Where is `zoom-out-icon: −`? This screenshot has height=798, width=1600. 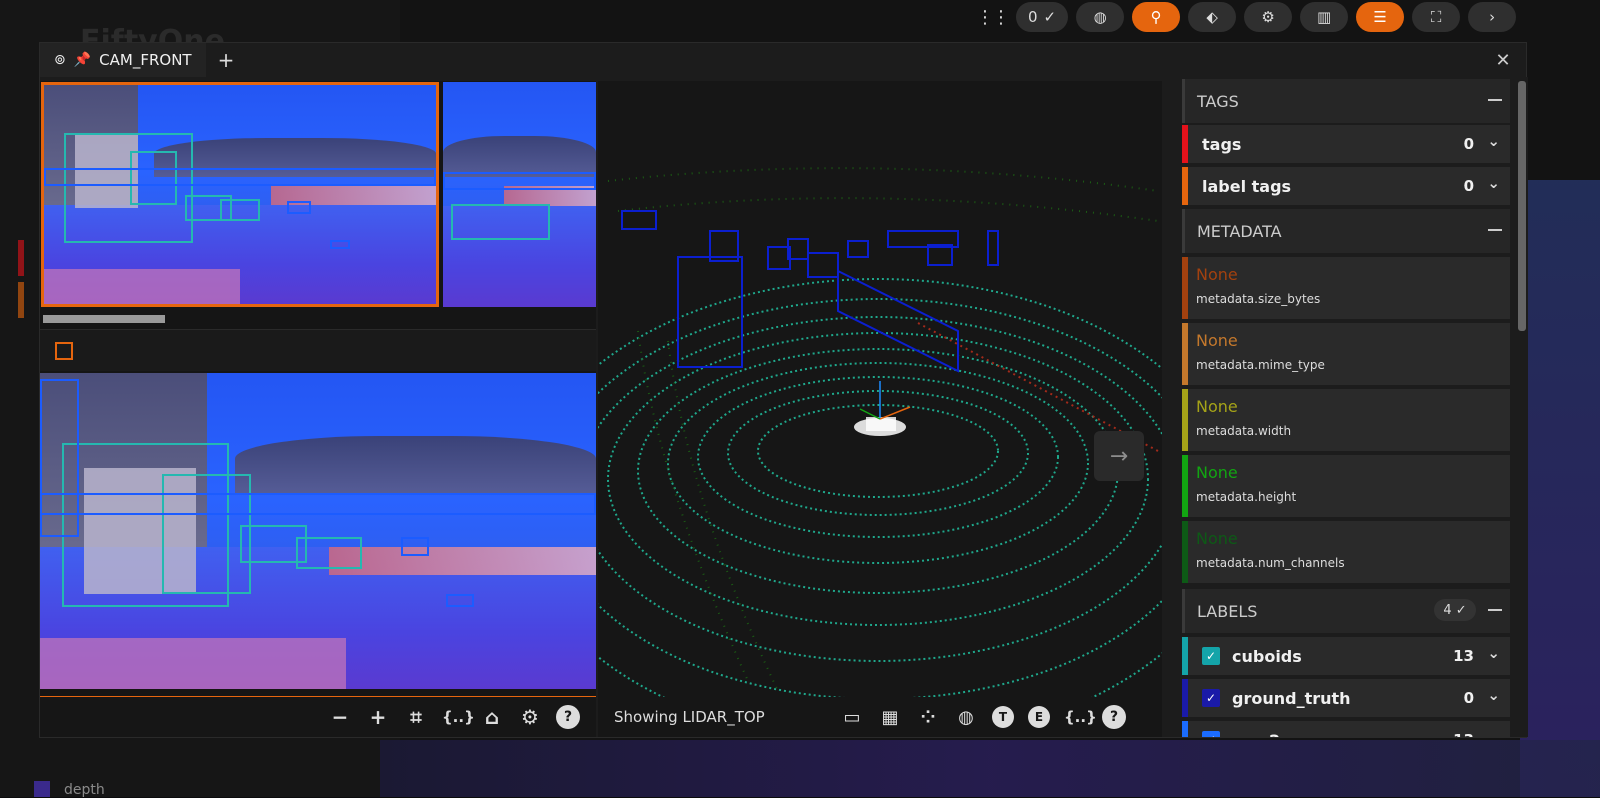
zoom-out-icon: − is located at coordinates (340, 717).